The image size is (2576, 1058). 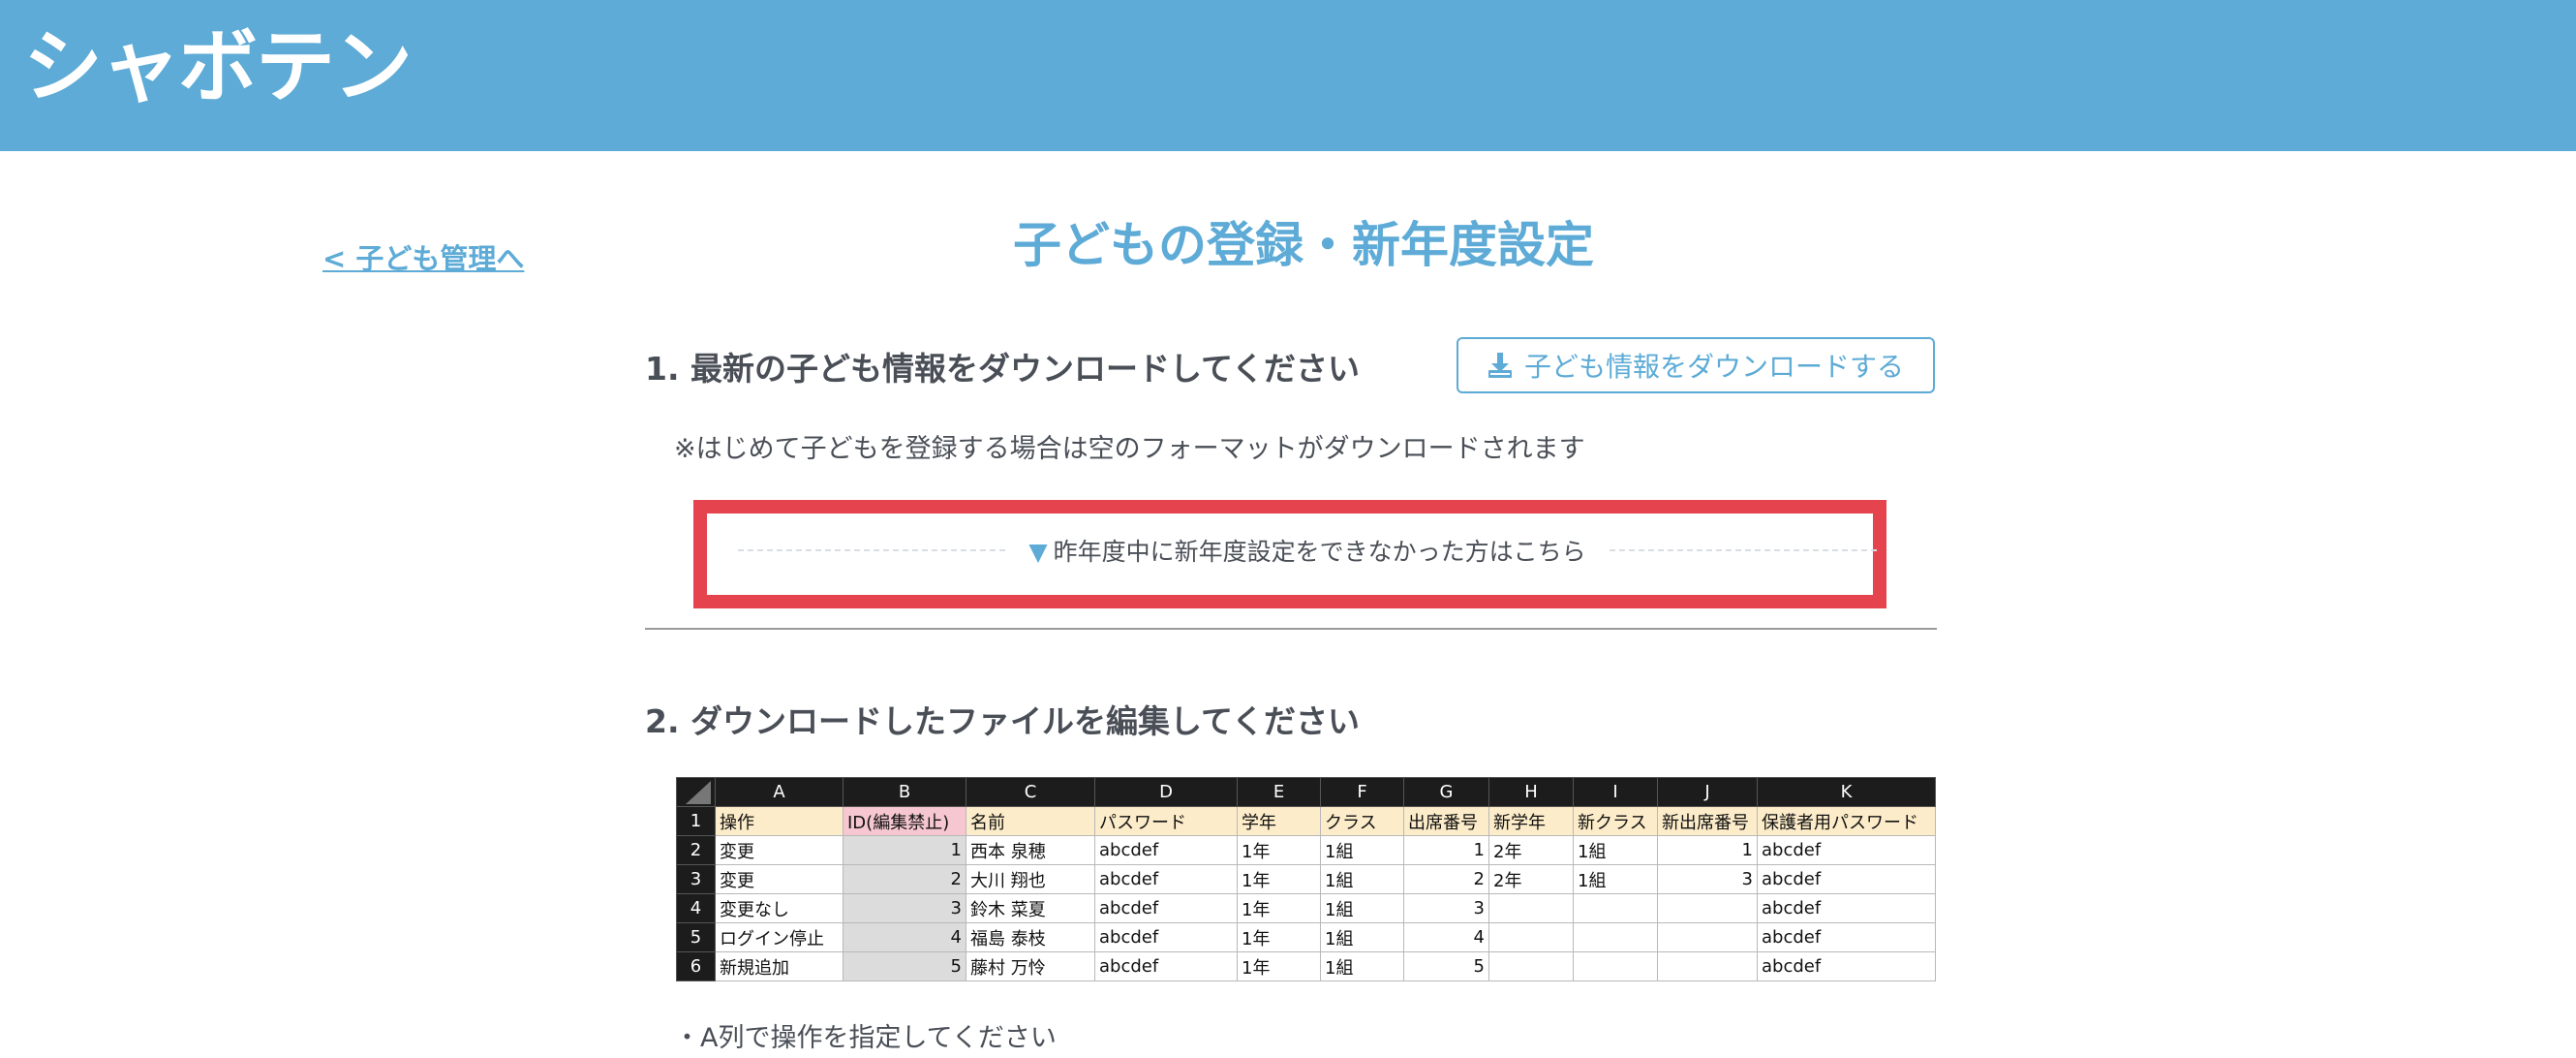 I want to click on format-note: ※はじめて子どもを登録する場合は空のフォーマットがダウンロードされます, so click(x=1129, y=449).